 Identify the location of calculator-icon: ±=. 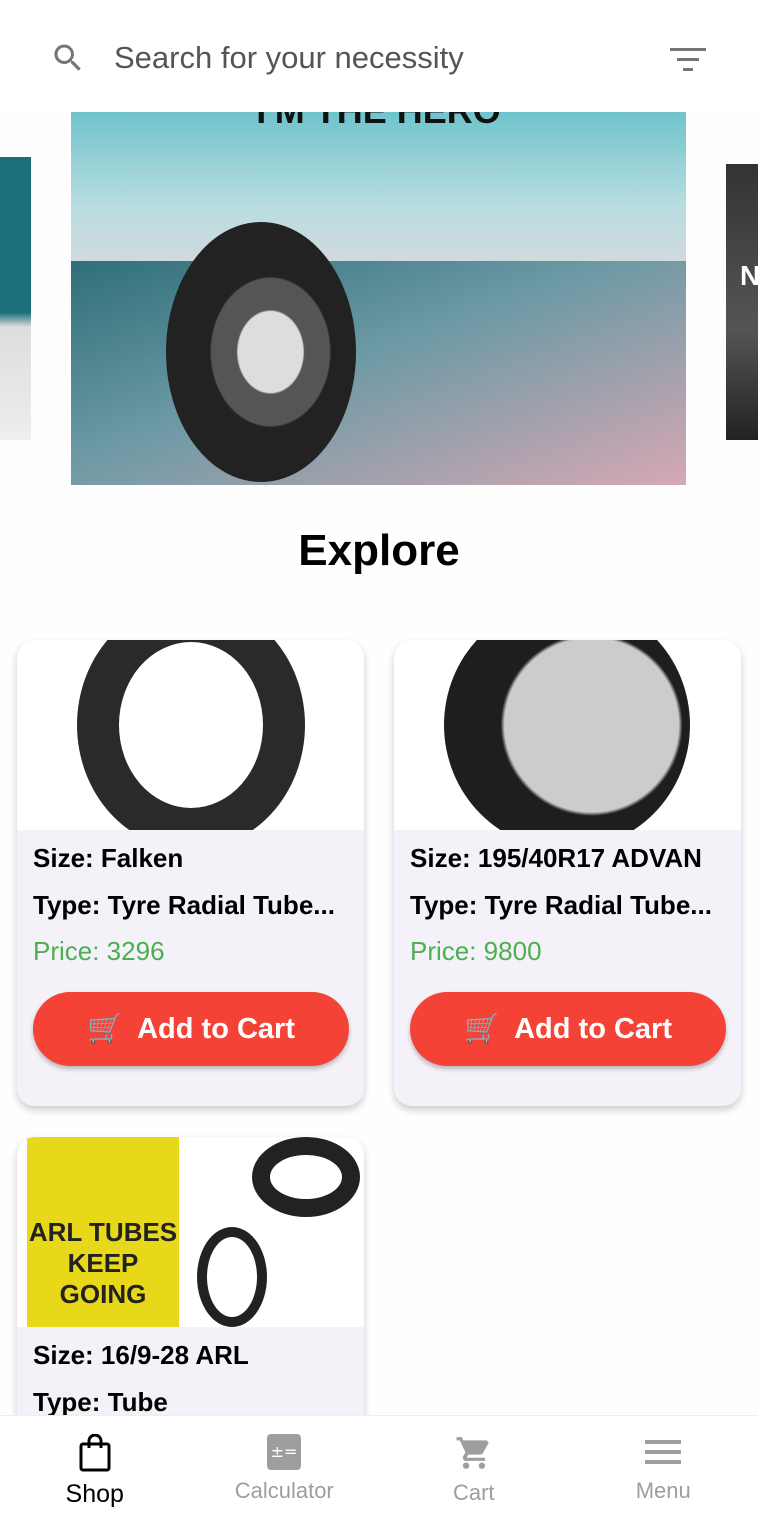
(284, 1452).